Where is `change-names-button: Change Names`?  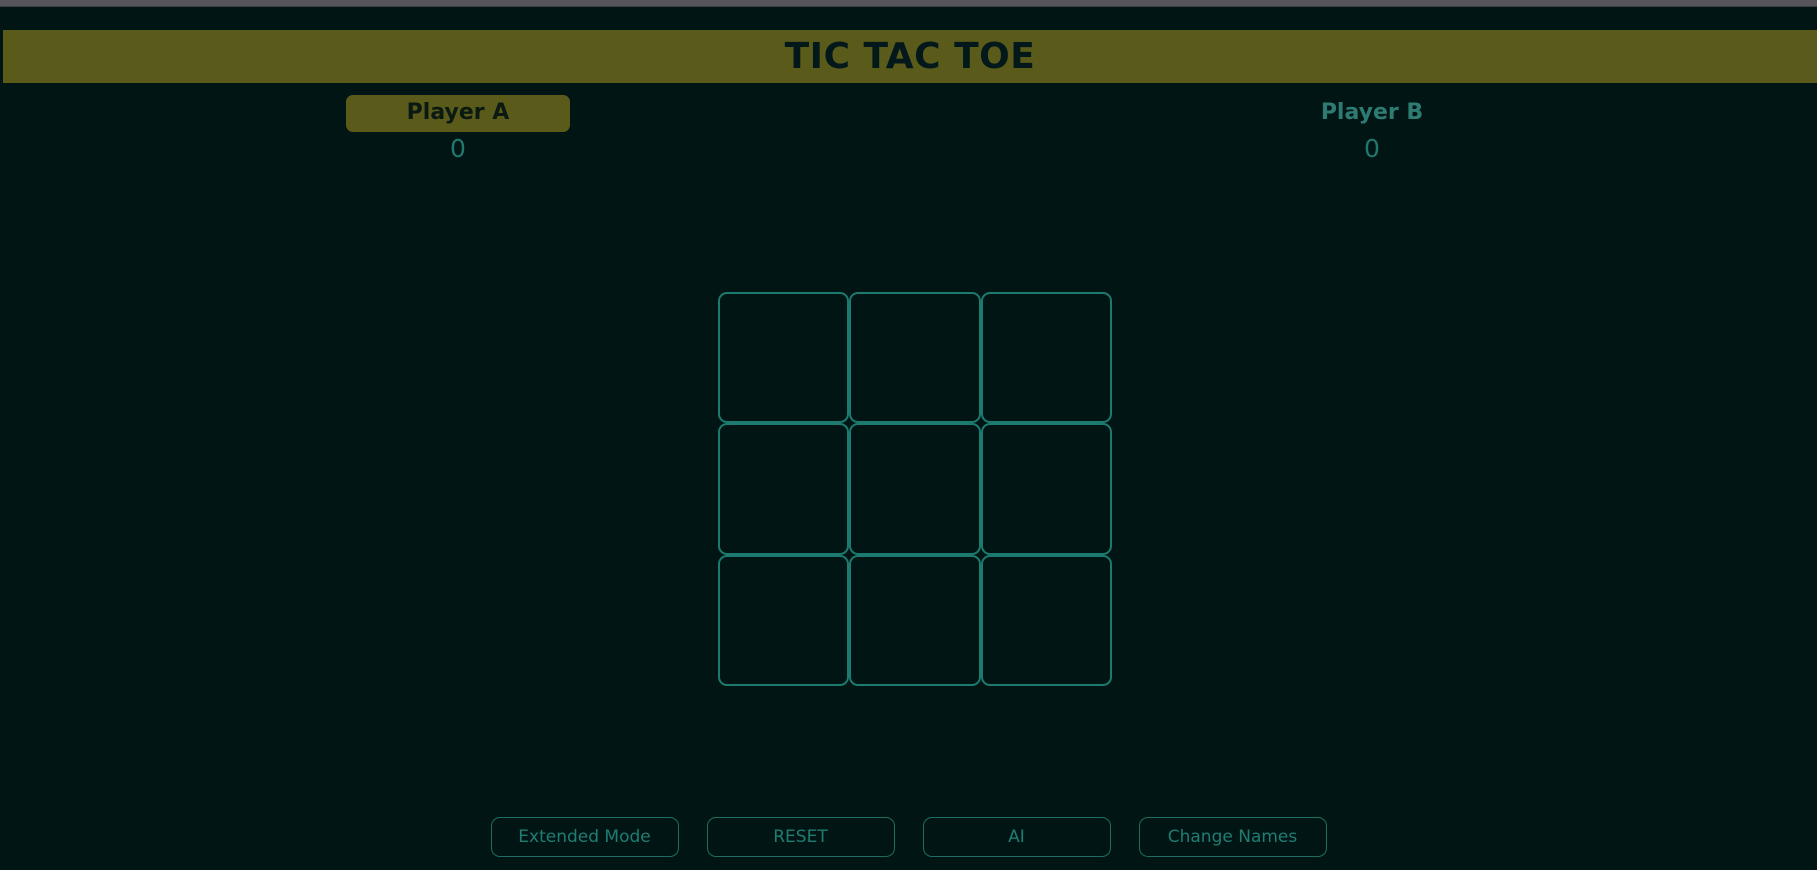 change-names-button: Change Names is located at coordinates (1232, 837).